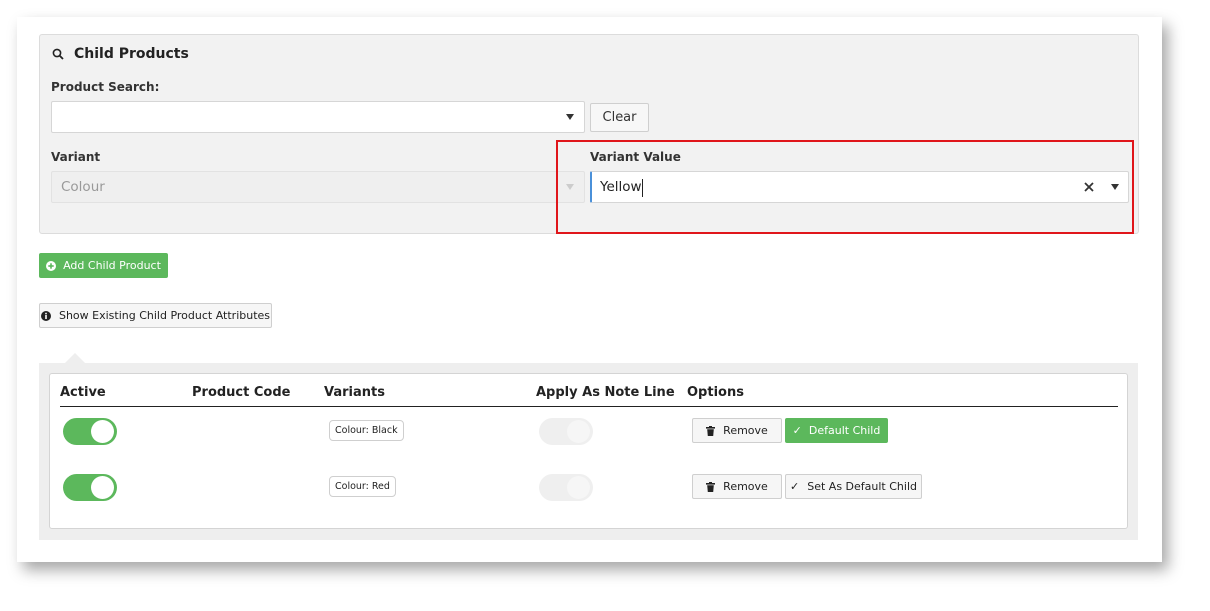 The height and width of the screenshot is (611, 1210). I want to click on product-search-select, so click(318, 117).